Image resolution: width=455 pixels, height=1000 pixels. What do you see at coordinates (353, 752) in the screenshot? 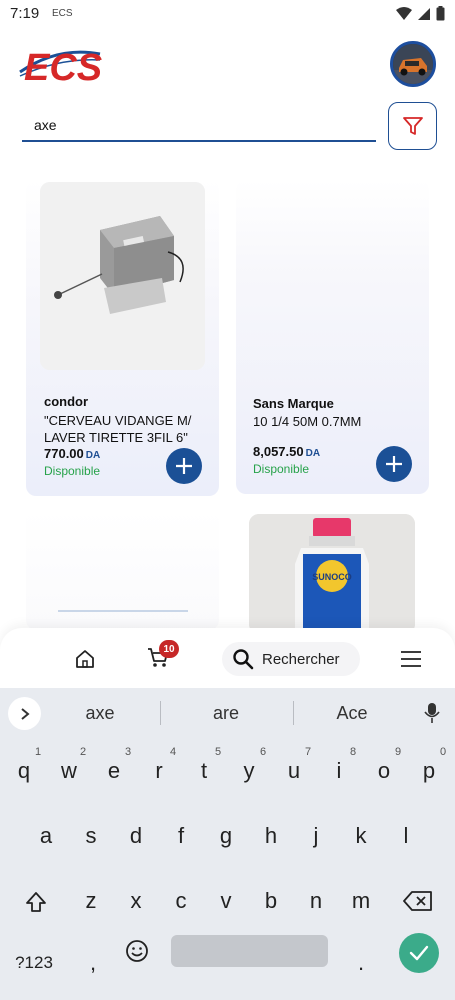
I see `key-hint: 8` at bounding box center [353, 752].